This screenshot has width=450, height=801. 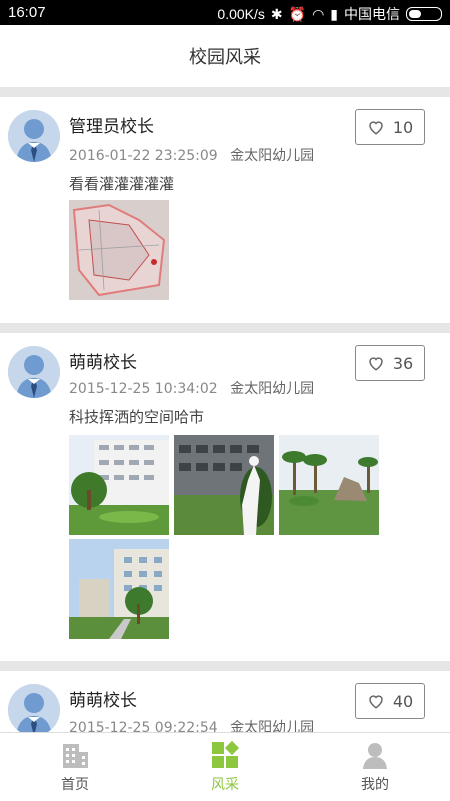 I want to click on battery-icon, so click(x=424, y=14).